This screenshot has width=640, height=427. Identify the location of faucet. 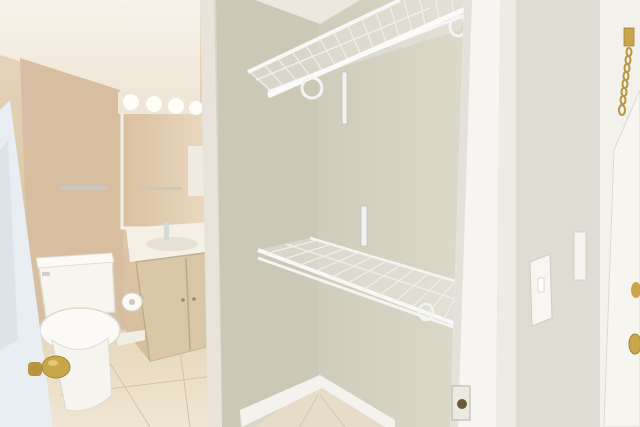
(166, 231).